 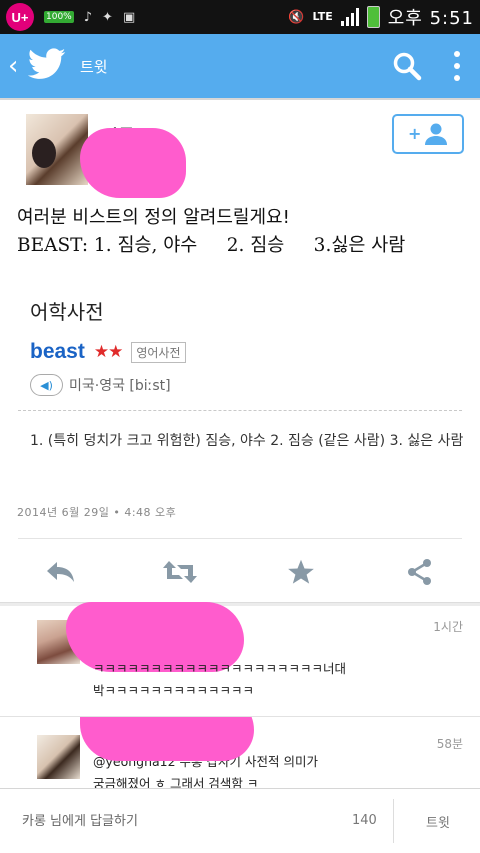 What do you see at coordinates (373, 17) in the screenshot?
I see `battery-icon` at bounding box center [373, 17].